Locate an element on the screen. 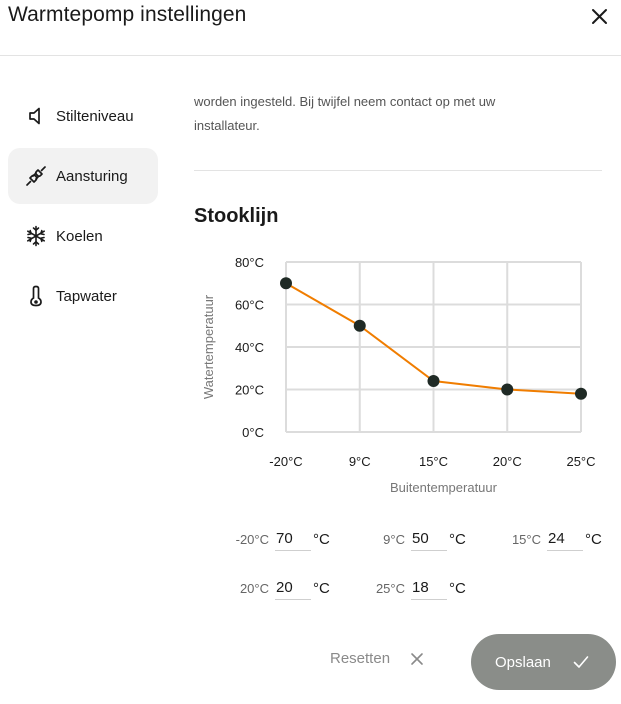 This screenshot has width=621, height=704. field-row: 9°C °C is located at coordinates (413, 539).